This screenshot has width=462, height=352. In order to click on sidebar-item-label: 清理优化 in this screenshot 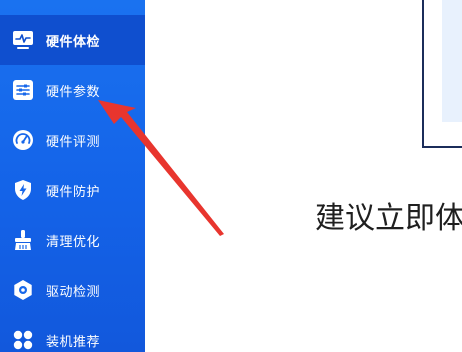, I will do `click(73, 242)`.